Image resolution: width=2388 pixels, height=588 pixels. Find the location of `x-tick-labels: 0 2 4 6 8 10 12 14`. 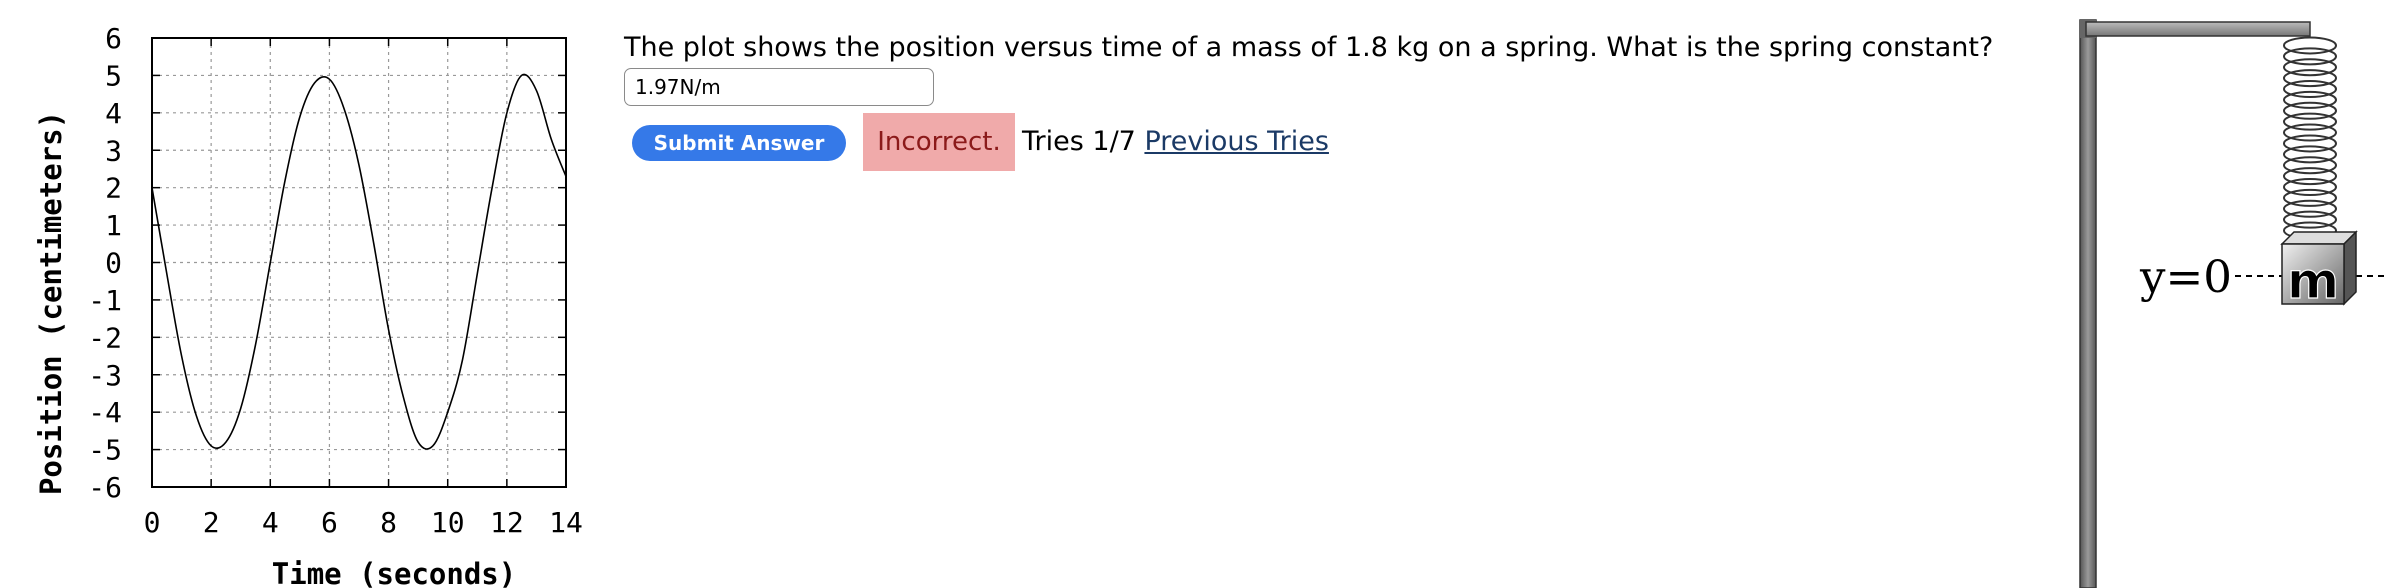

x-tick-labels: 0 2 4 6 8 10 12 14 is located at coordinates (363, 522).